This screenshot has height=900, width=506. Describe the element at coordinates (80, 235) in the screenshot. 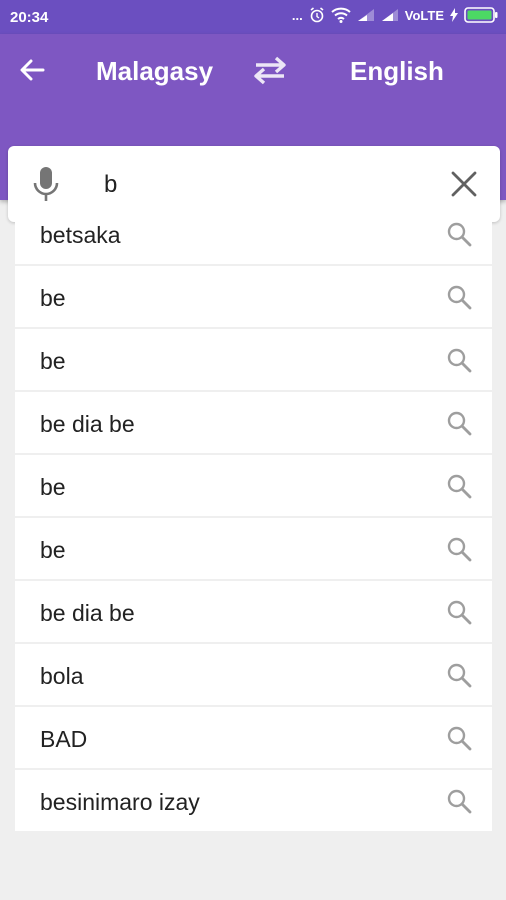

I see `suggestion-label: betsaka` at that location.